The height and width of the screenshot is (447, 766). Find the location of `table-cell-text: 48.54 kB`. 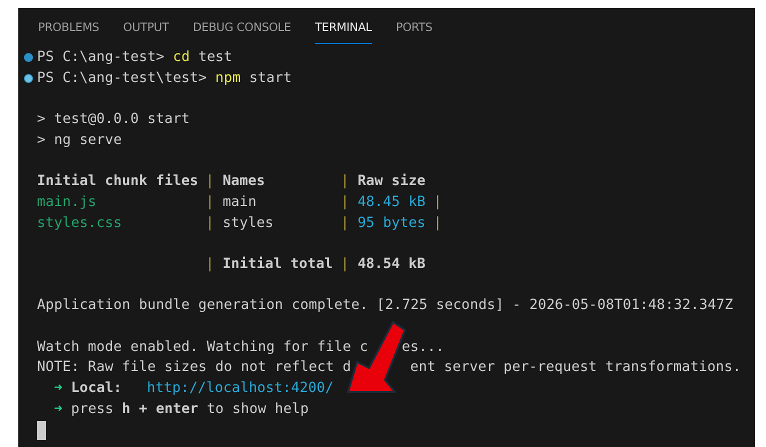

table-cell-text: 48.54 kB is located at coordinates (392, 264).